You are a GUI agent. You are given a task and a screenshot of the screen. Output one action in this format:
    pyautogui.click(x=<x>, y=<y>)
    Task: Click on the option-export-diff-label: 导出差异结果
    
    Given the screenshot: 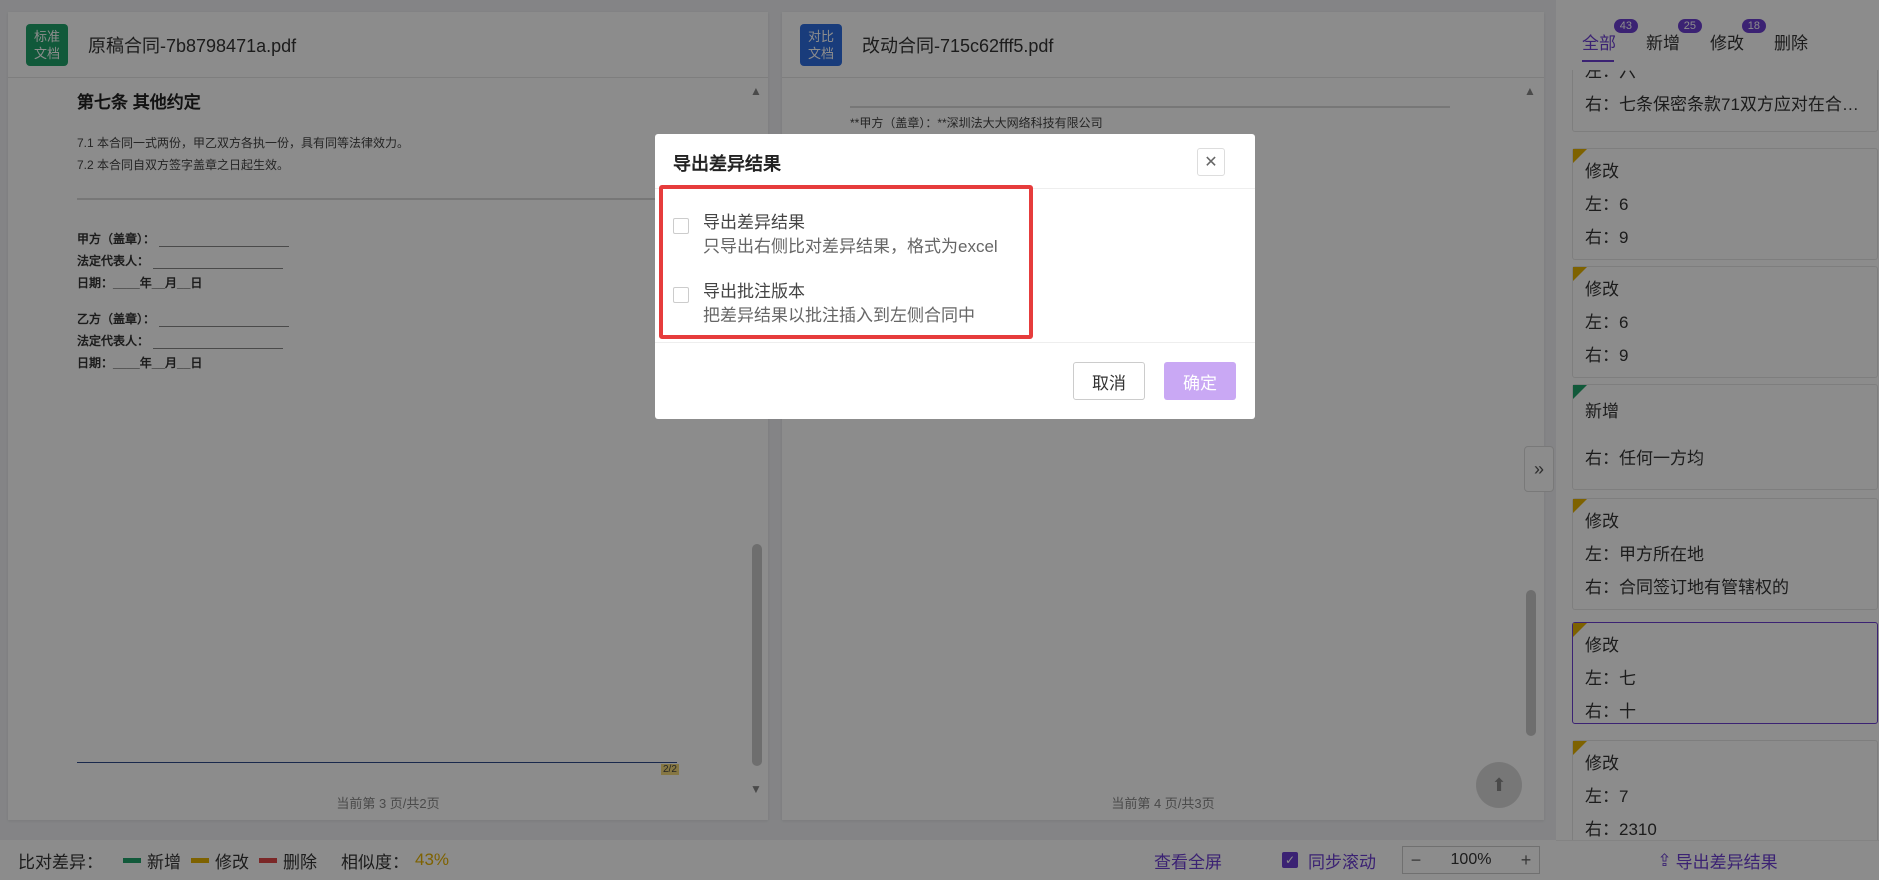 What is the action you would take?
    pyautogui.click(x=754, y=222)
    